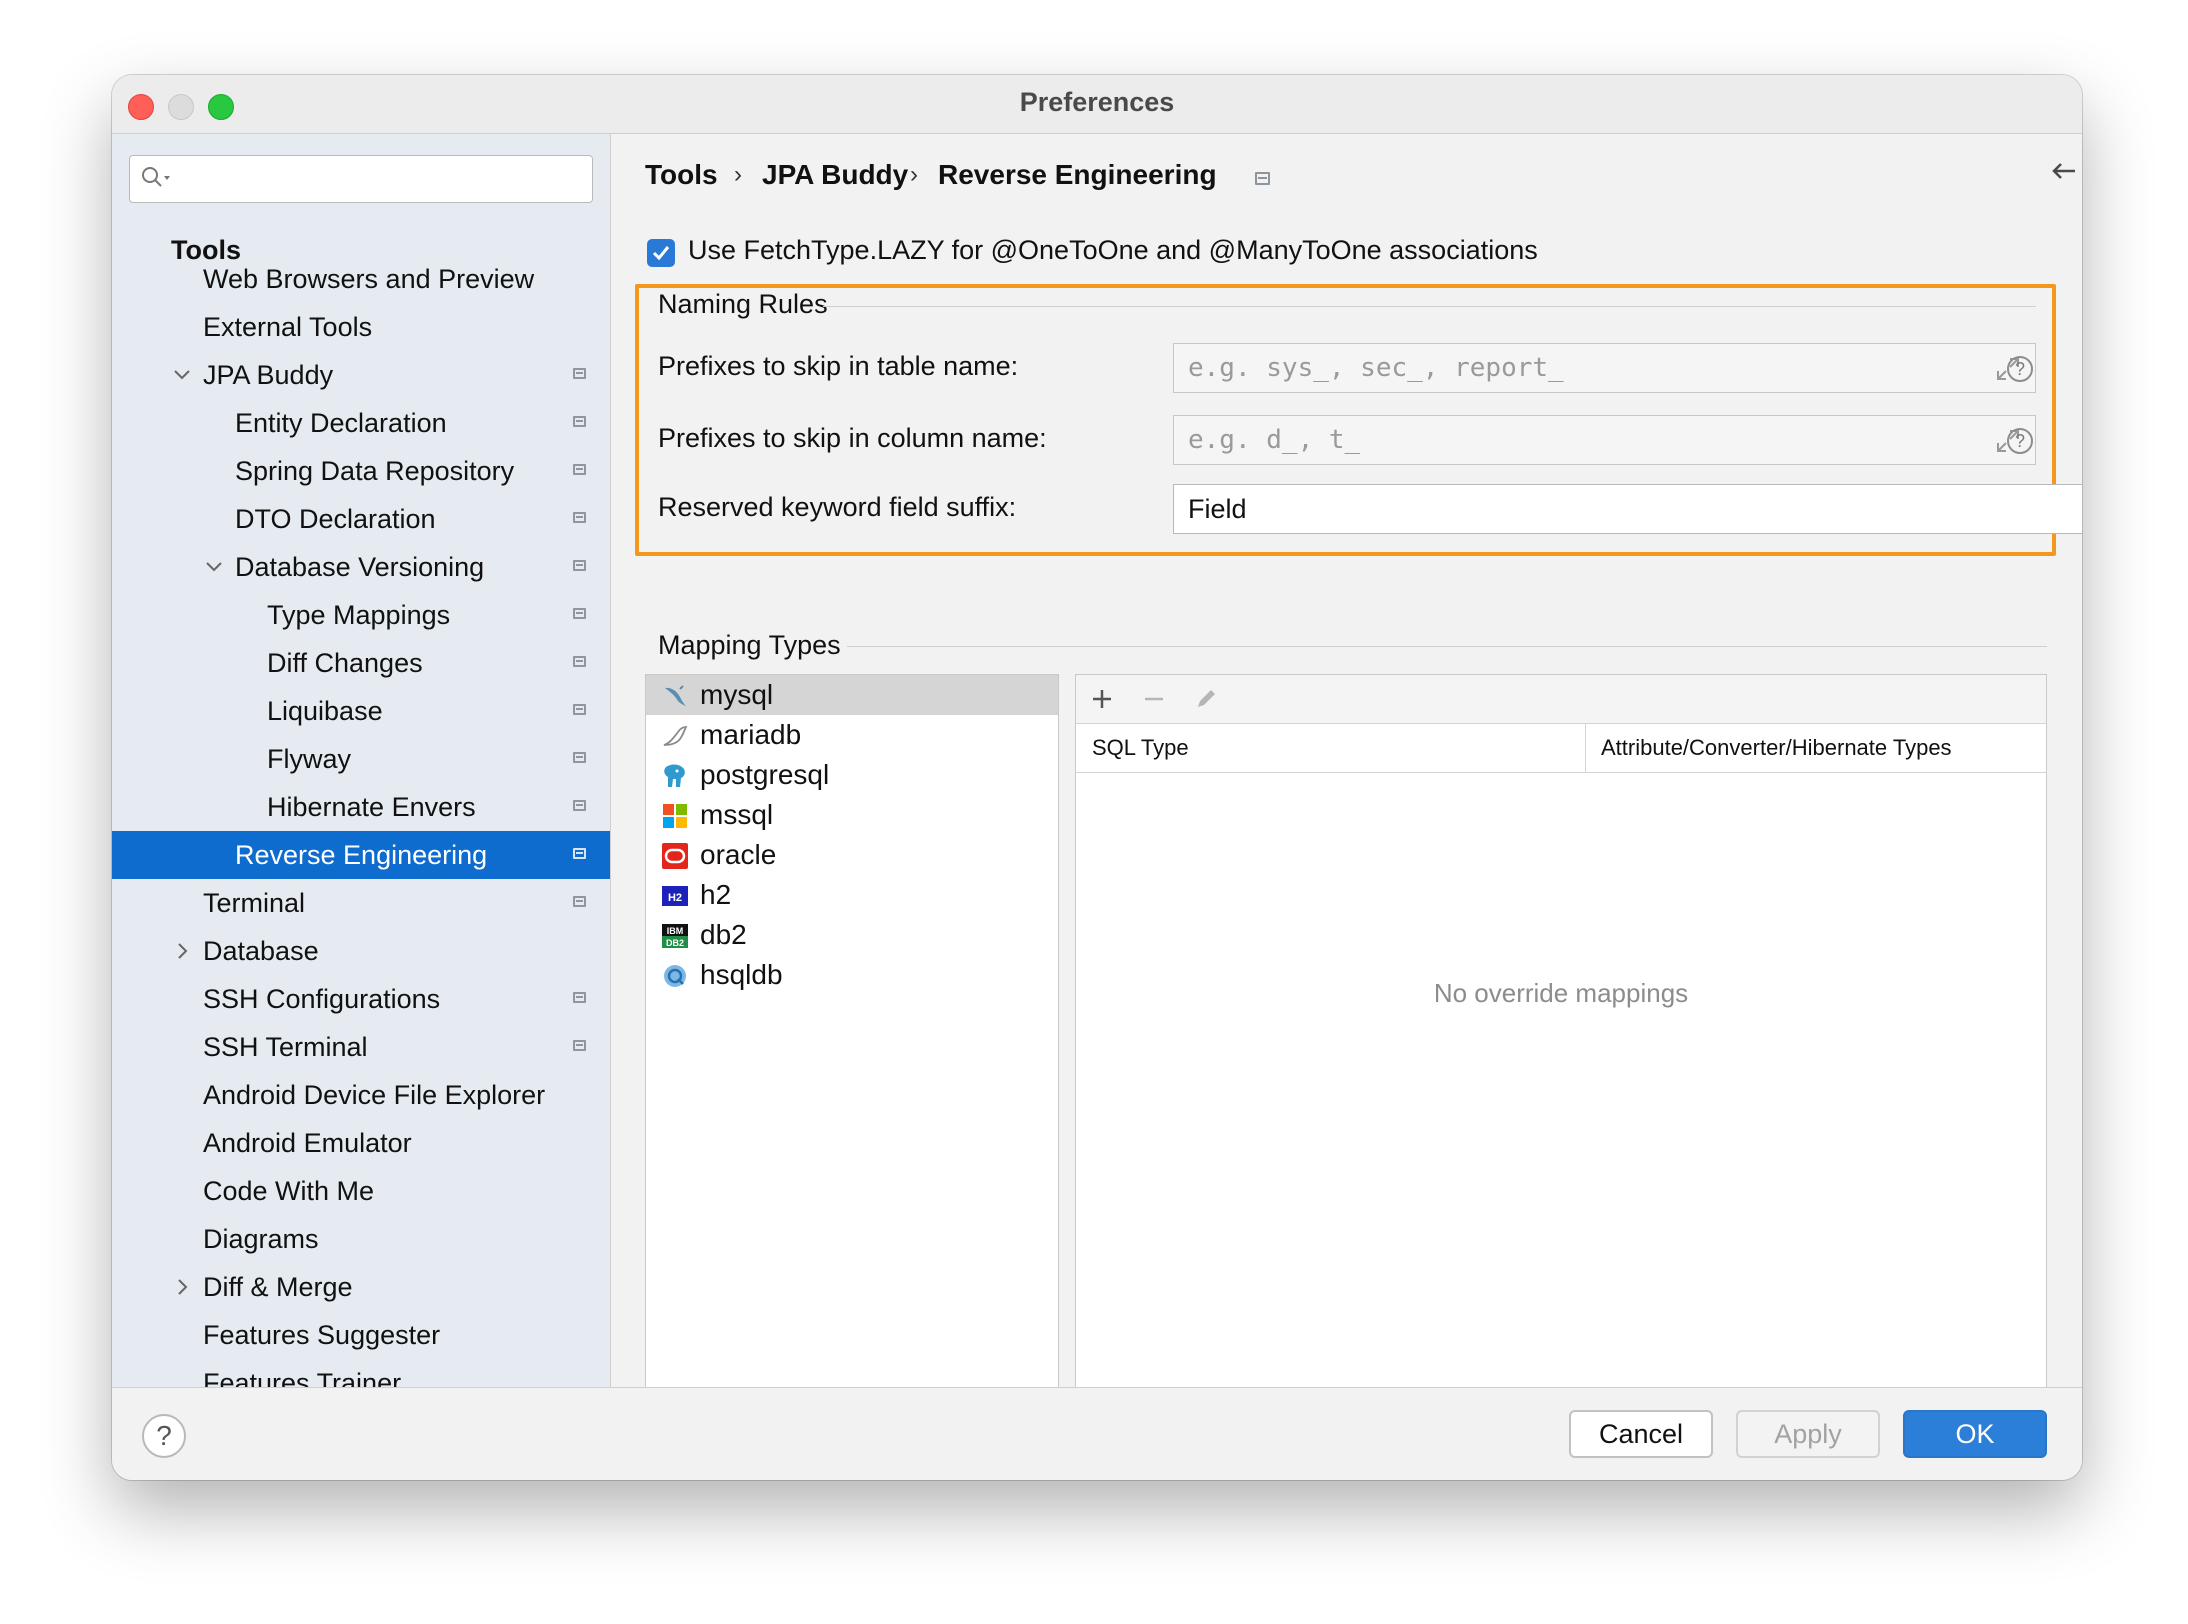 The image size is (2188, 1624). Describe the element at coordinates (361, 903) in the screenshot. I see `sidebar-item-terminal: Terminal` at that location.